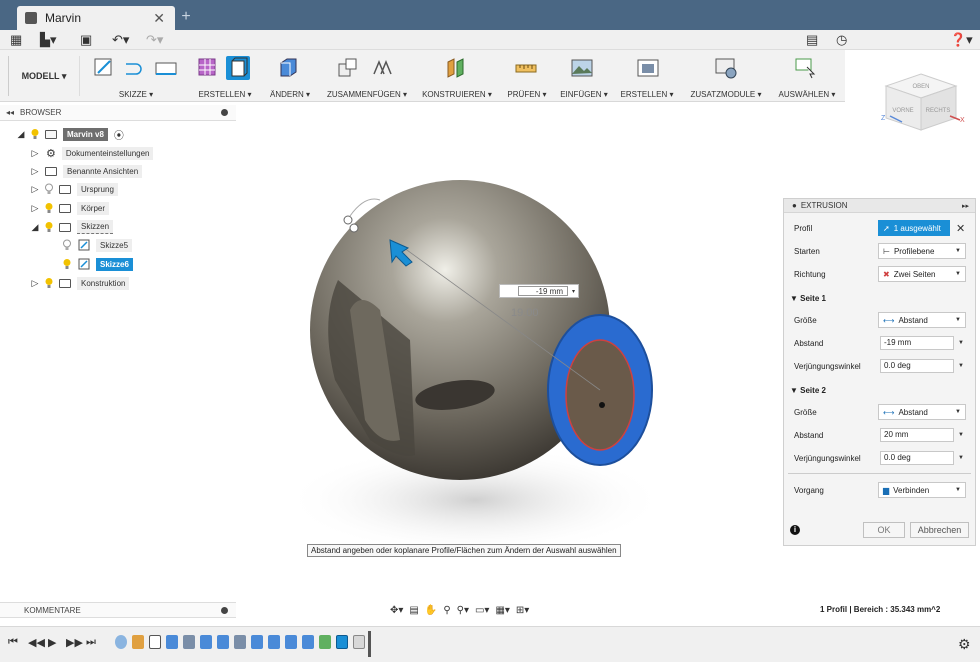 This screenshot has height=662, width=980. Describe the element at coordinates (95, 245) in the screenshot. I see `tree-item-sketch5: Skizze5` at that location.